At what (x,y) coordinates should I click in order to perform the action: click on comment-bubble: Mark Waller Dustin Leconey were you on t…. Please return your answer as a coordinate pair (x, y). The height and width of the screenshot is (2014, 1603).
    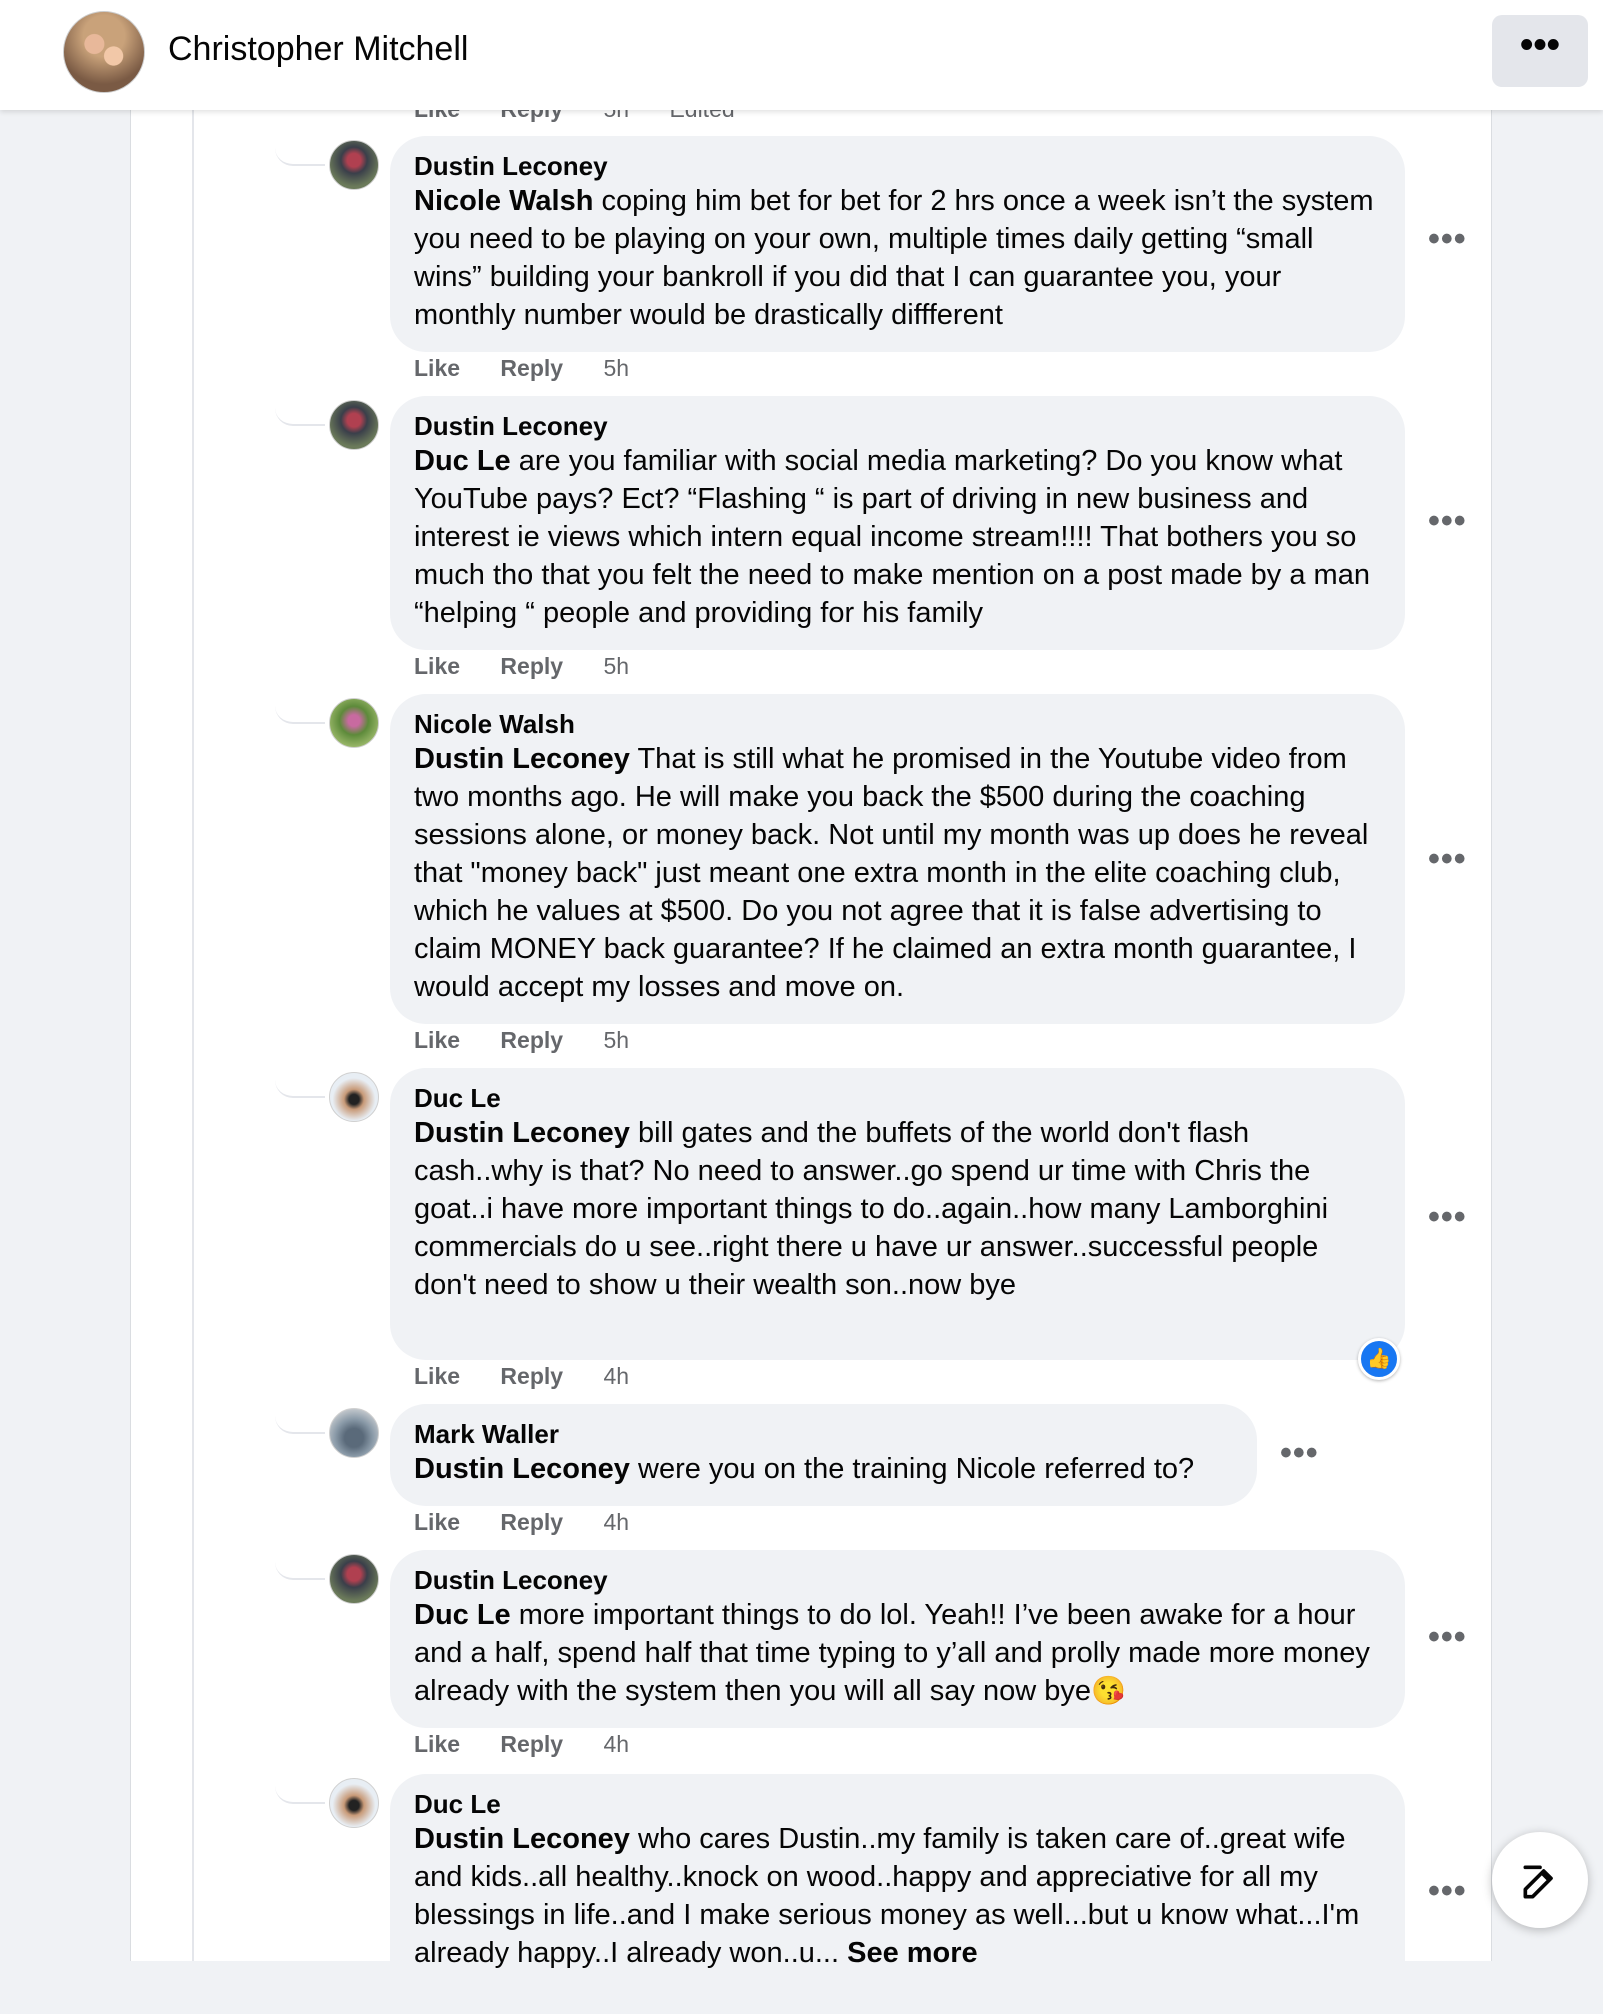
    Looking at the image, I should click on (823, 1455).